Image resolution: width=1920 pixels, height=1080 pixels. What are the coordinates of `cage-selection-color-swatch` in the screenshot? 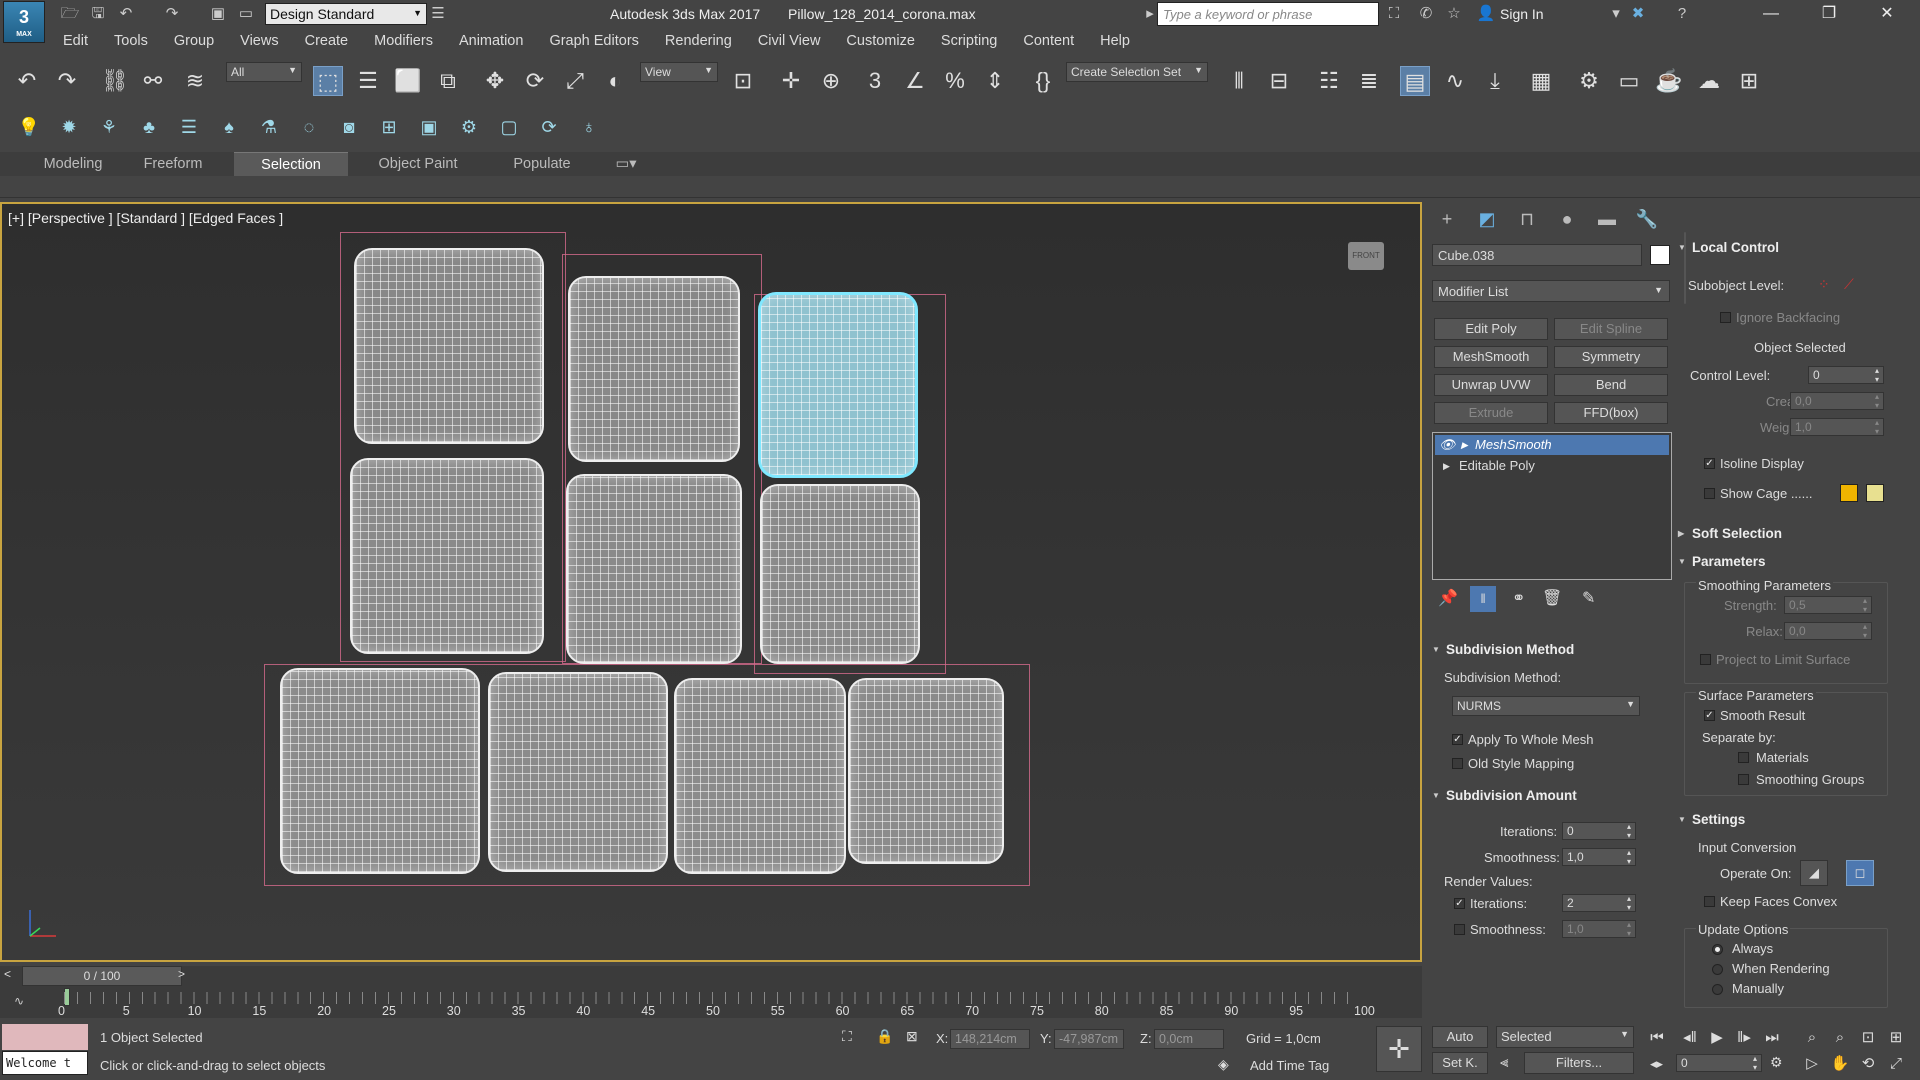 It's located at (1875, 493).